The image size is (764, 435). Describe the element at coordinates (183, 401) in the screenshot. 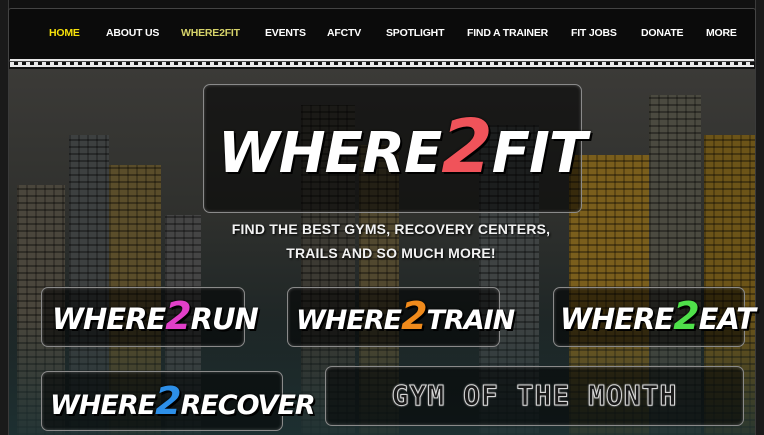

I see `where2recover-logo: WHERE2RECOVER` at that location.